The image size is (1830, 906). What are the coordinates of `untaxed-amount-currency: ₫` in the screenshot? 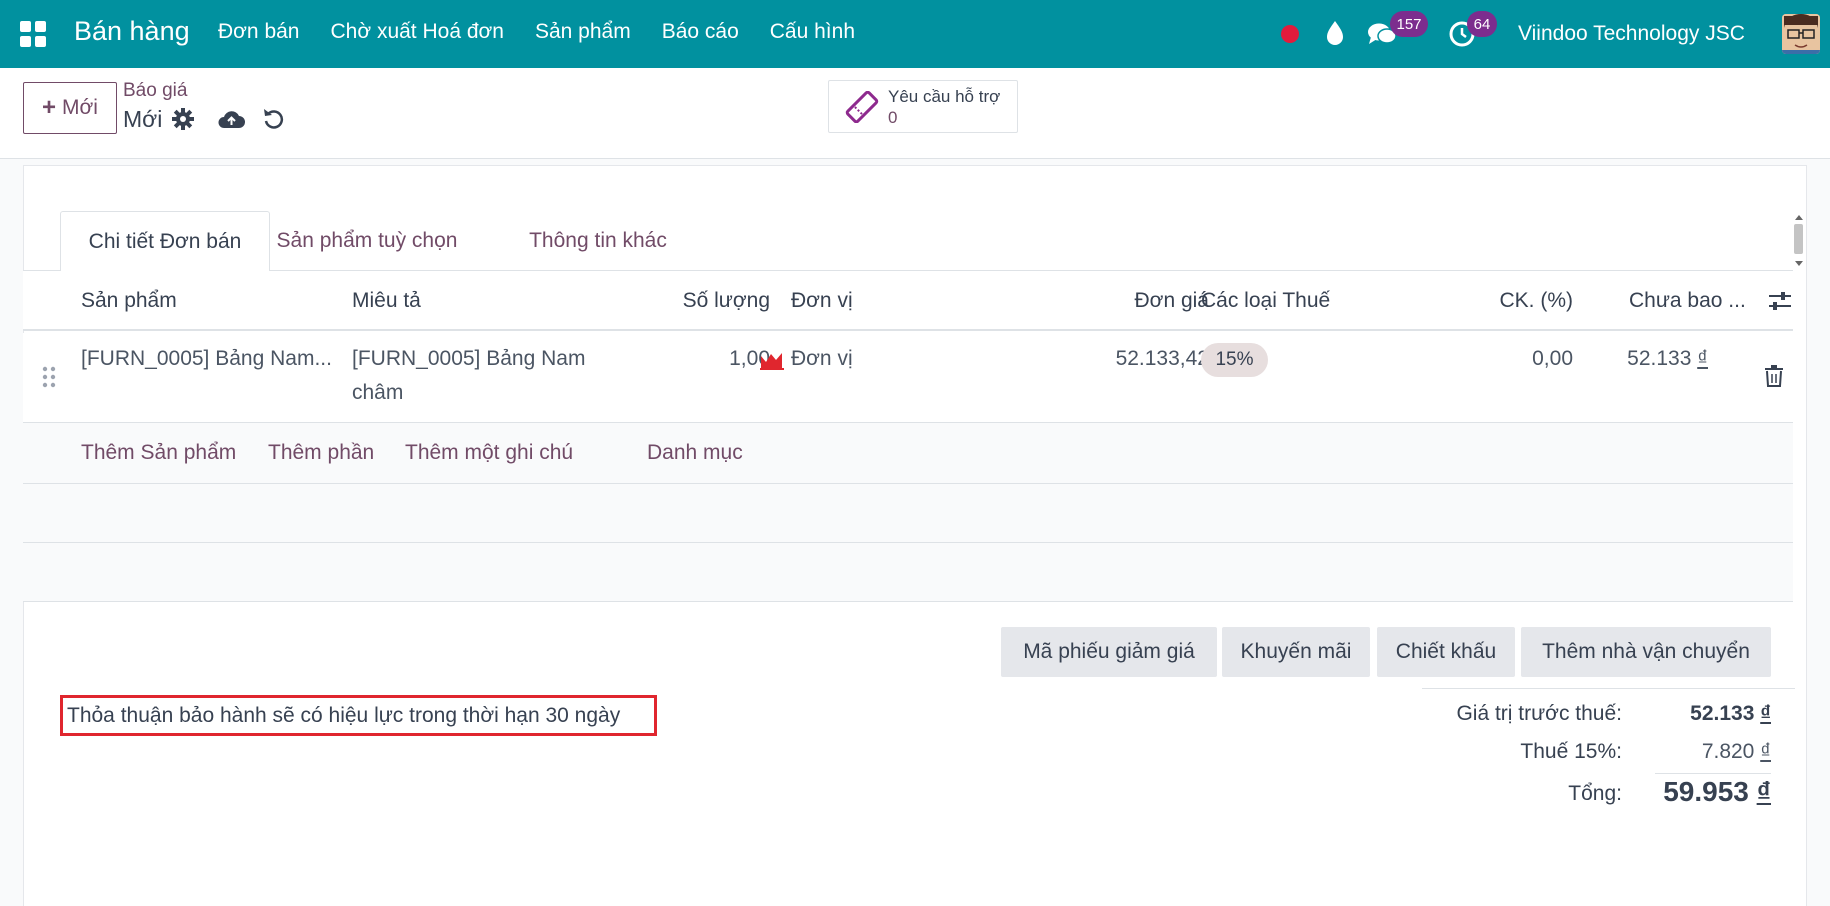 It's located at (1765, 713).